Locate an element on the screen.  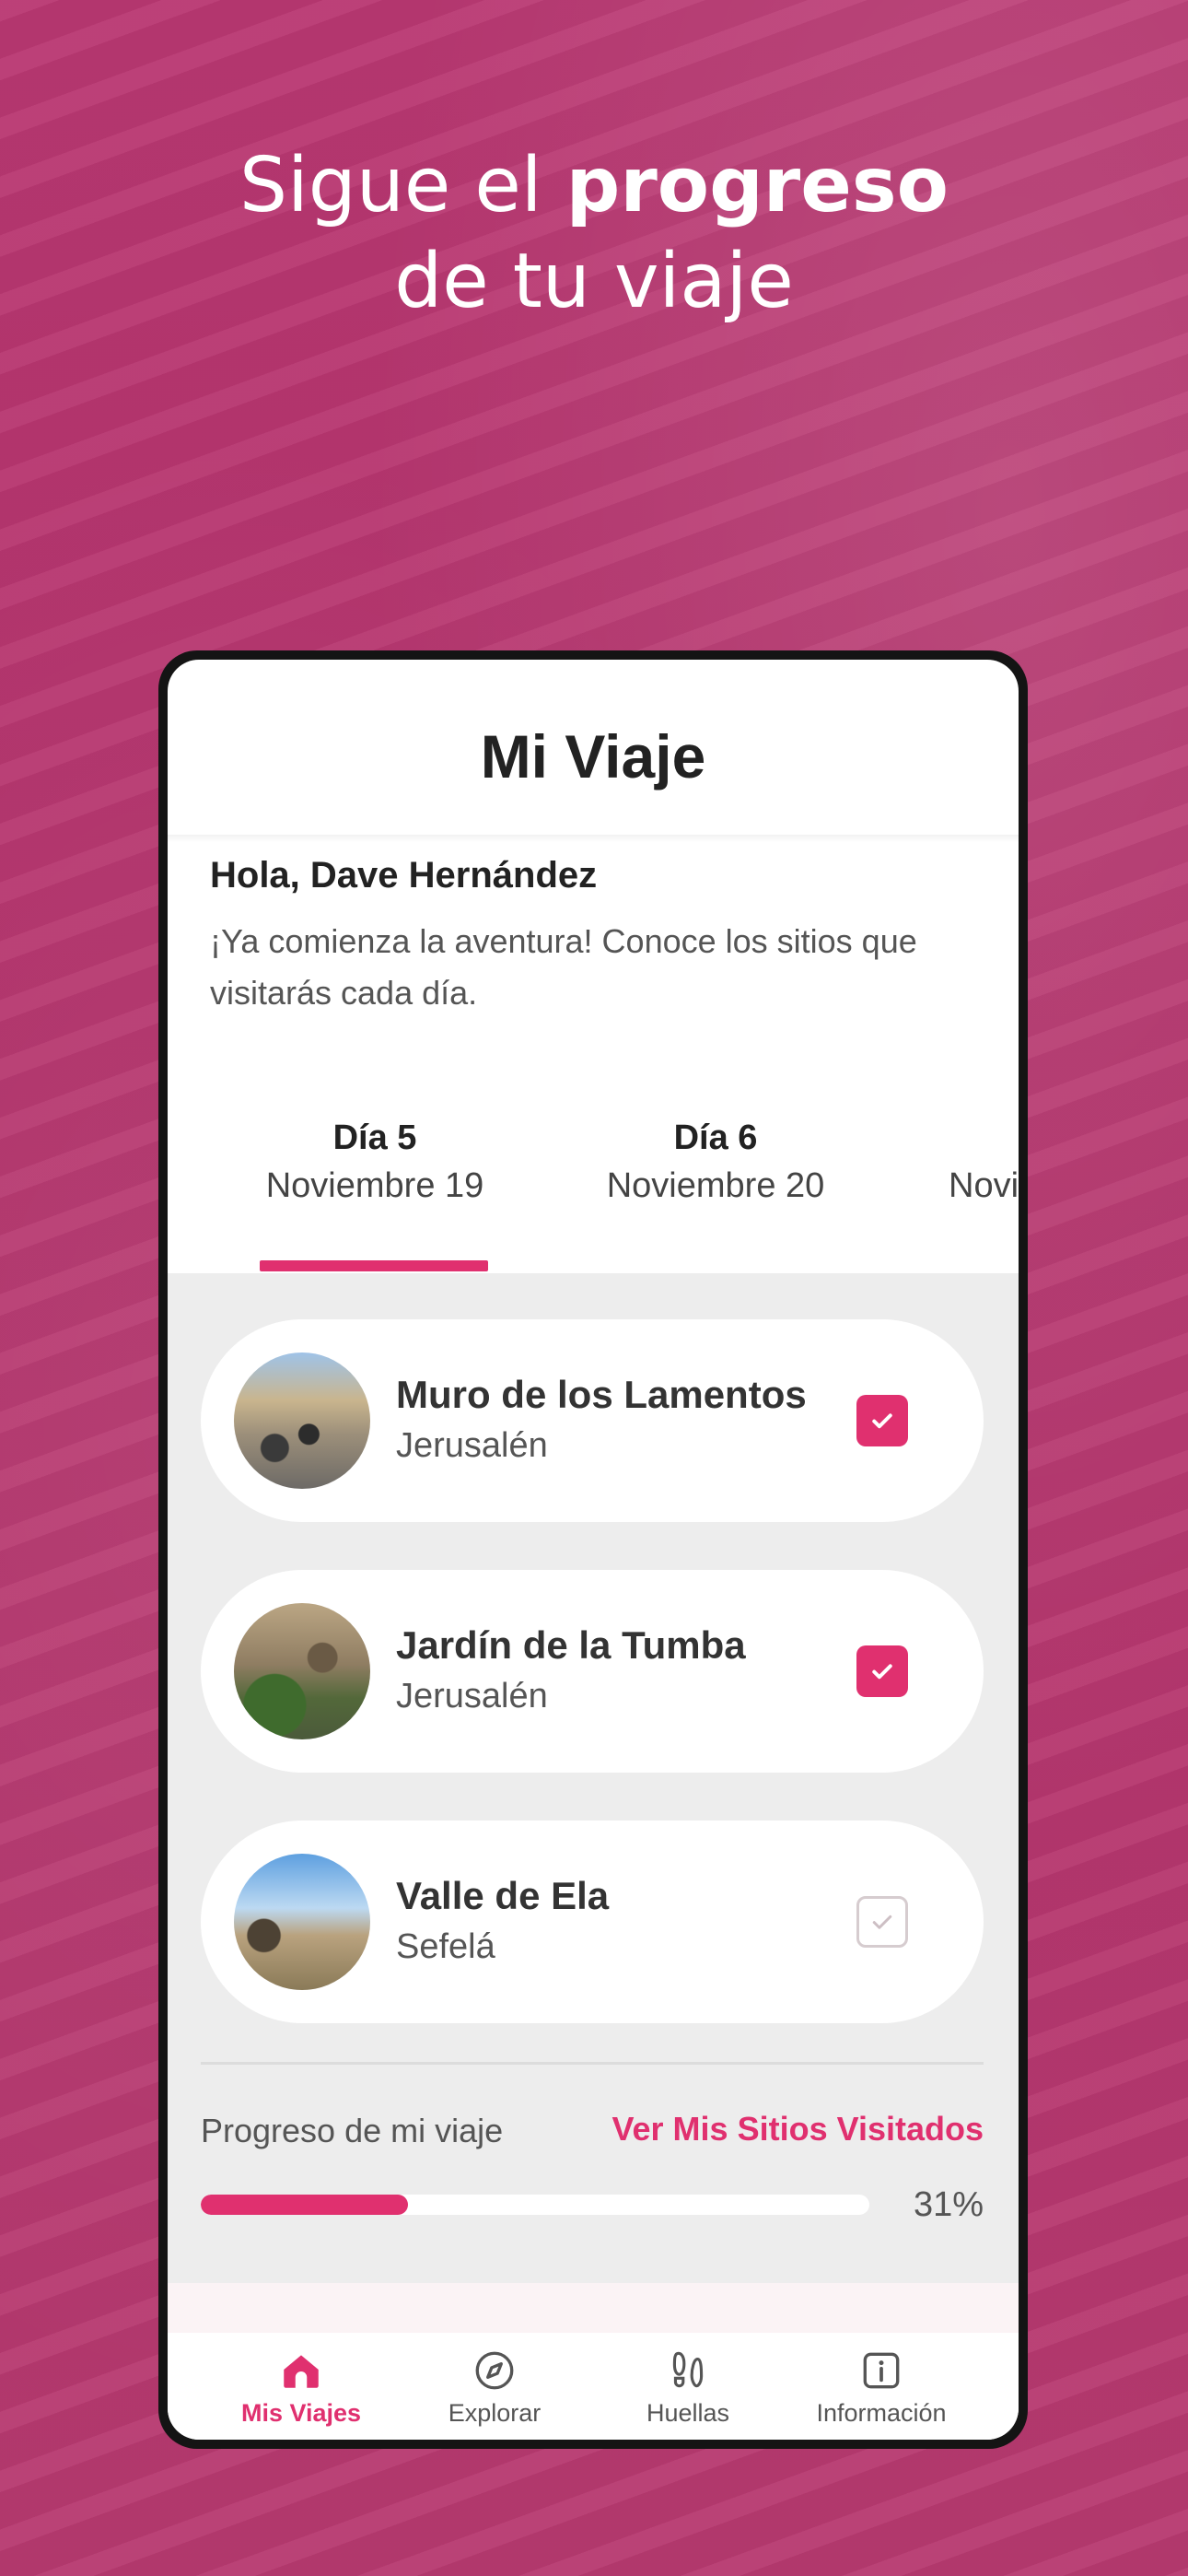
place-name: Muro de los Lamentos is located at coordinates (601, 1394).